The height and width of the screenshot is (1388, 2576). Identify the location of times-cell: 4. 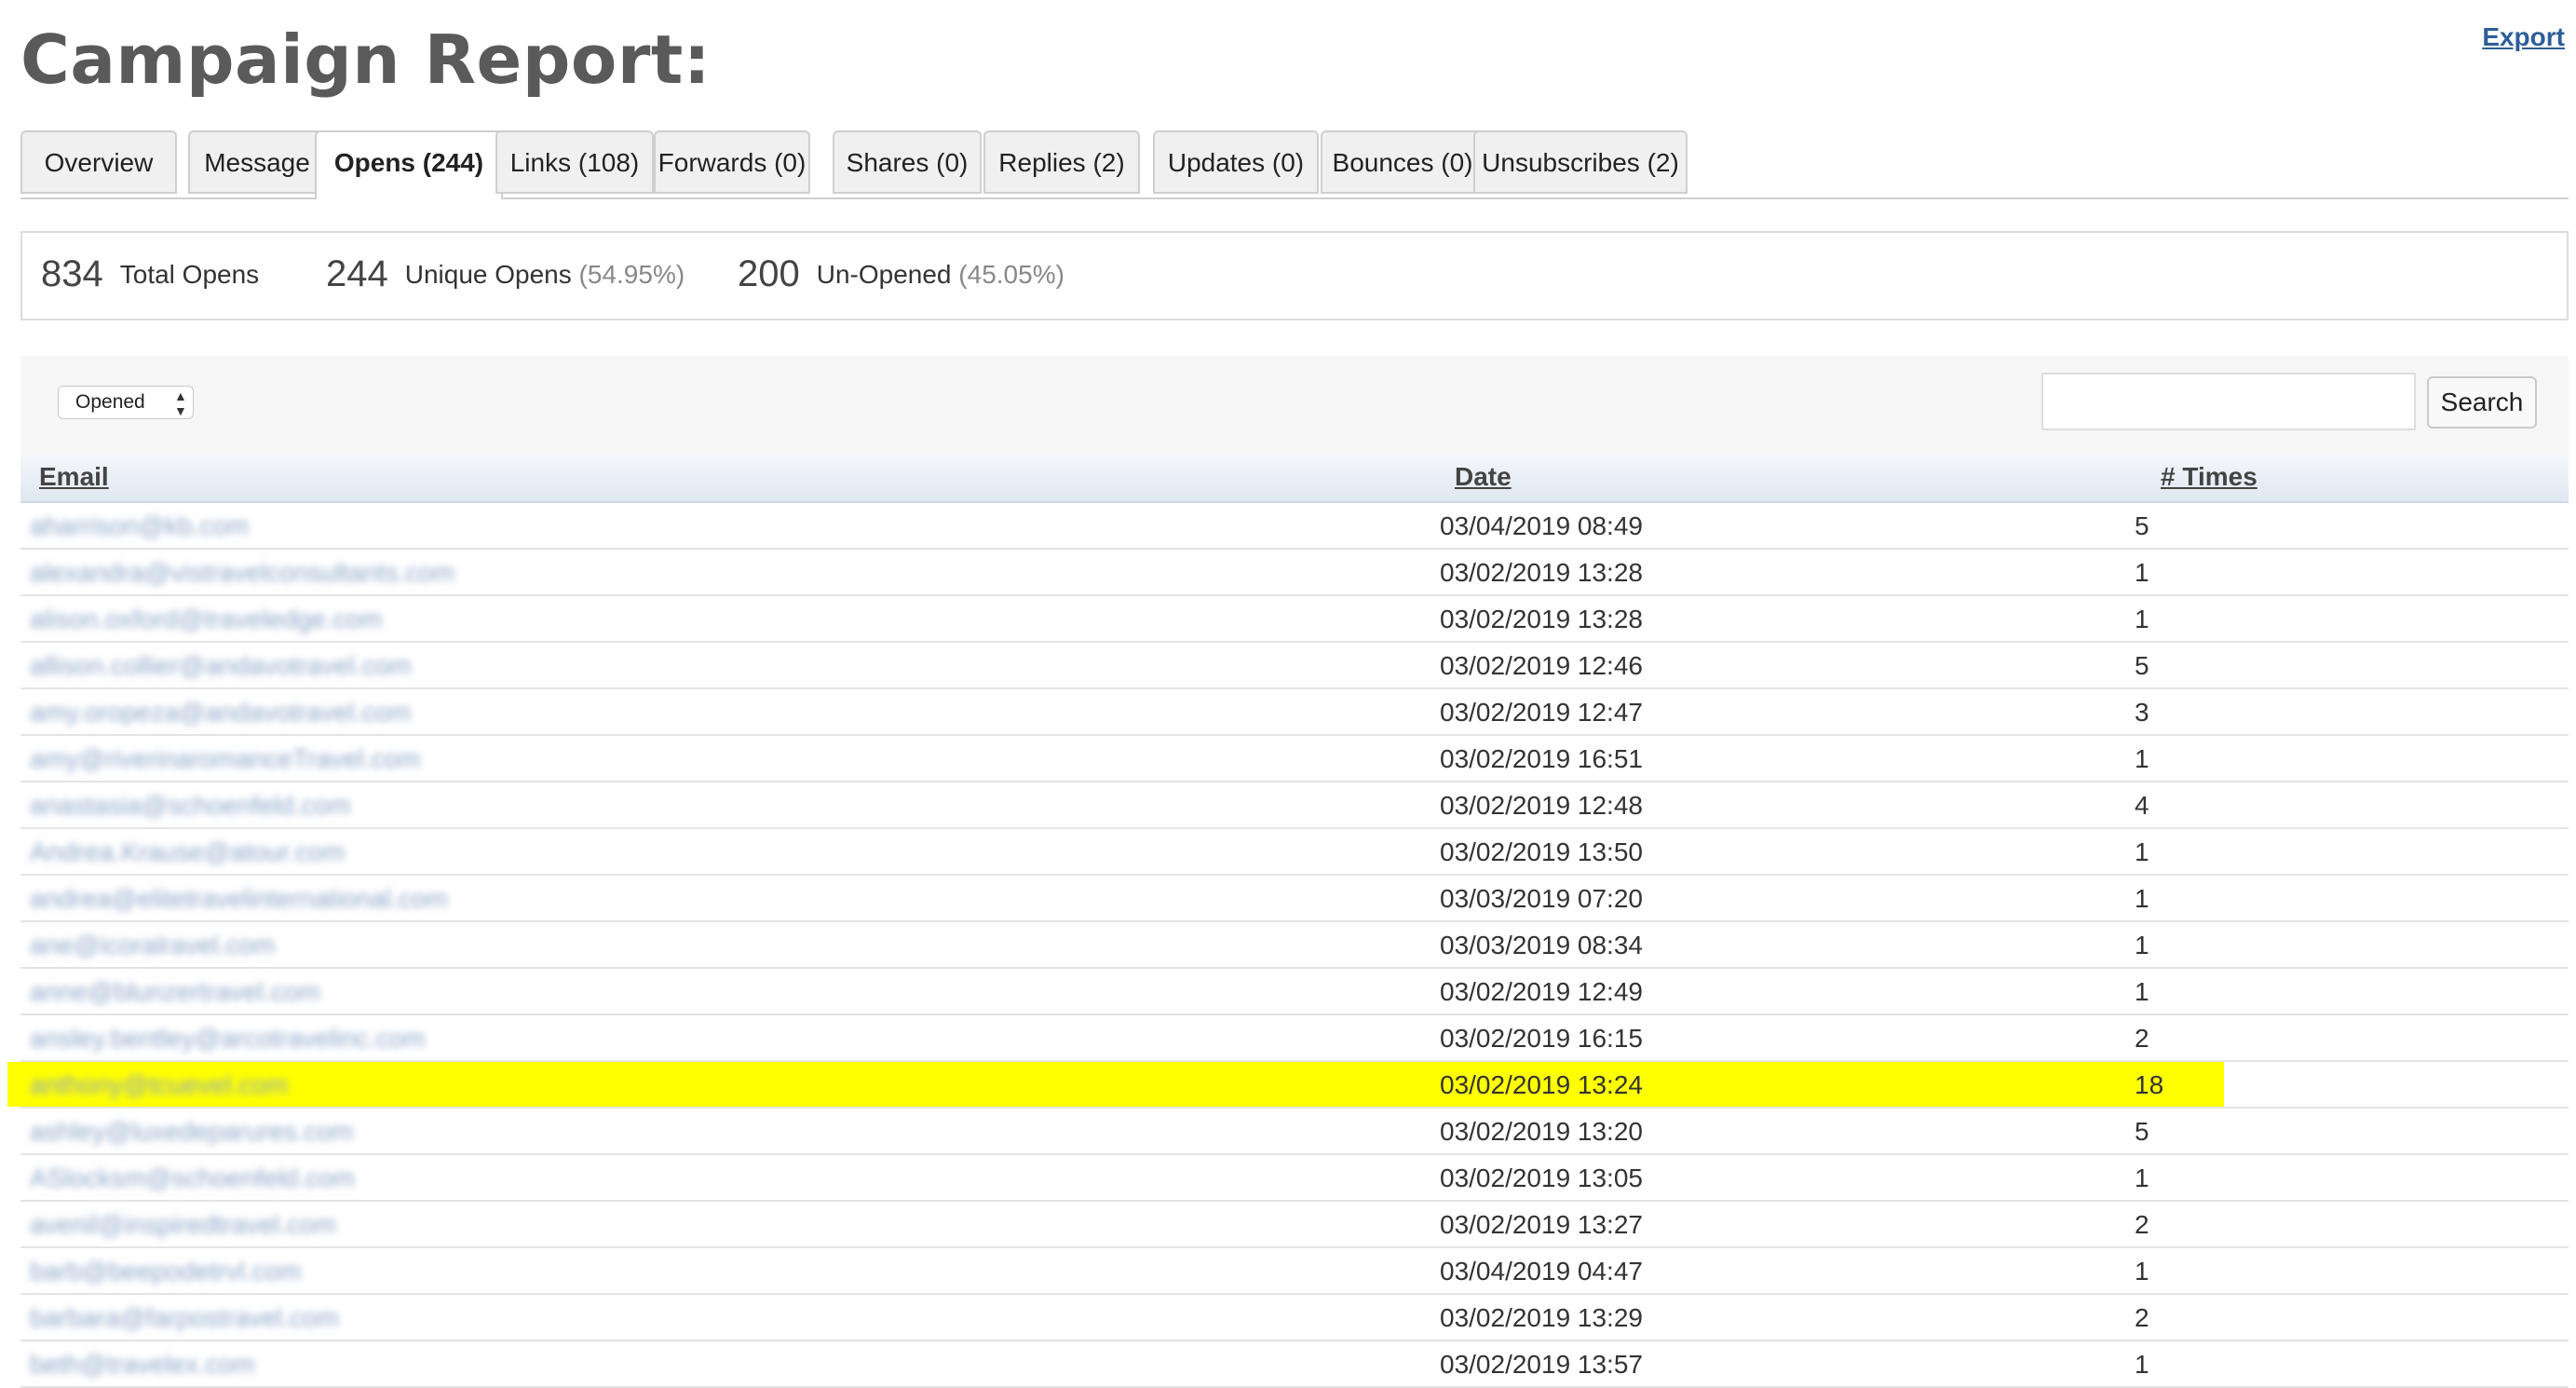
(2142, 805).